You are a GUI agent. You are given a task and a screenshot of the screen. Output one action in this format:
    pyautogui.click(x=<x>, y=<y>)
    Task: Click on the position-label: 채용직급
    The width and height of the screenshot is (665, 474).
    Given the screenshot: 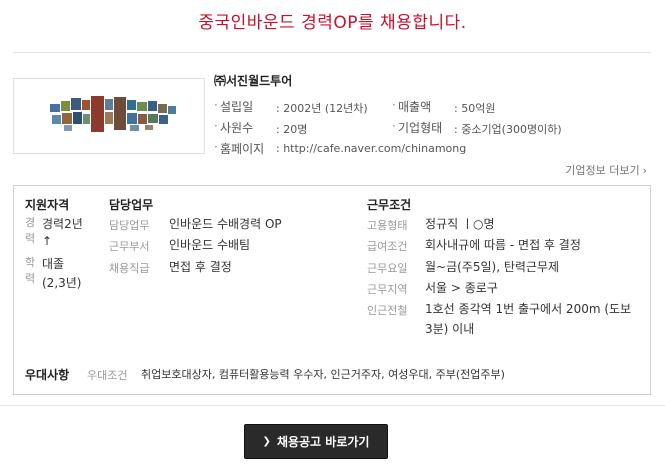 What is the action you would take?
    pyautogui.click(x=129, y=268)
    